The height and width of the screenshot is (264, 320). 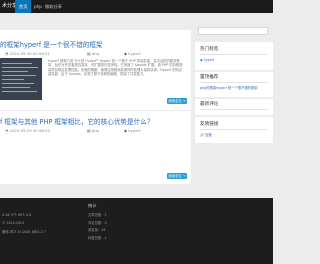 What do you see at coordinates (17, 215) in the screenshot?
I see `footer-line: 0.18. 9个 WIT: 4.0` at bounding box center [17, 215].